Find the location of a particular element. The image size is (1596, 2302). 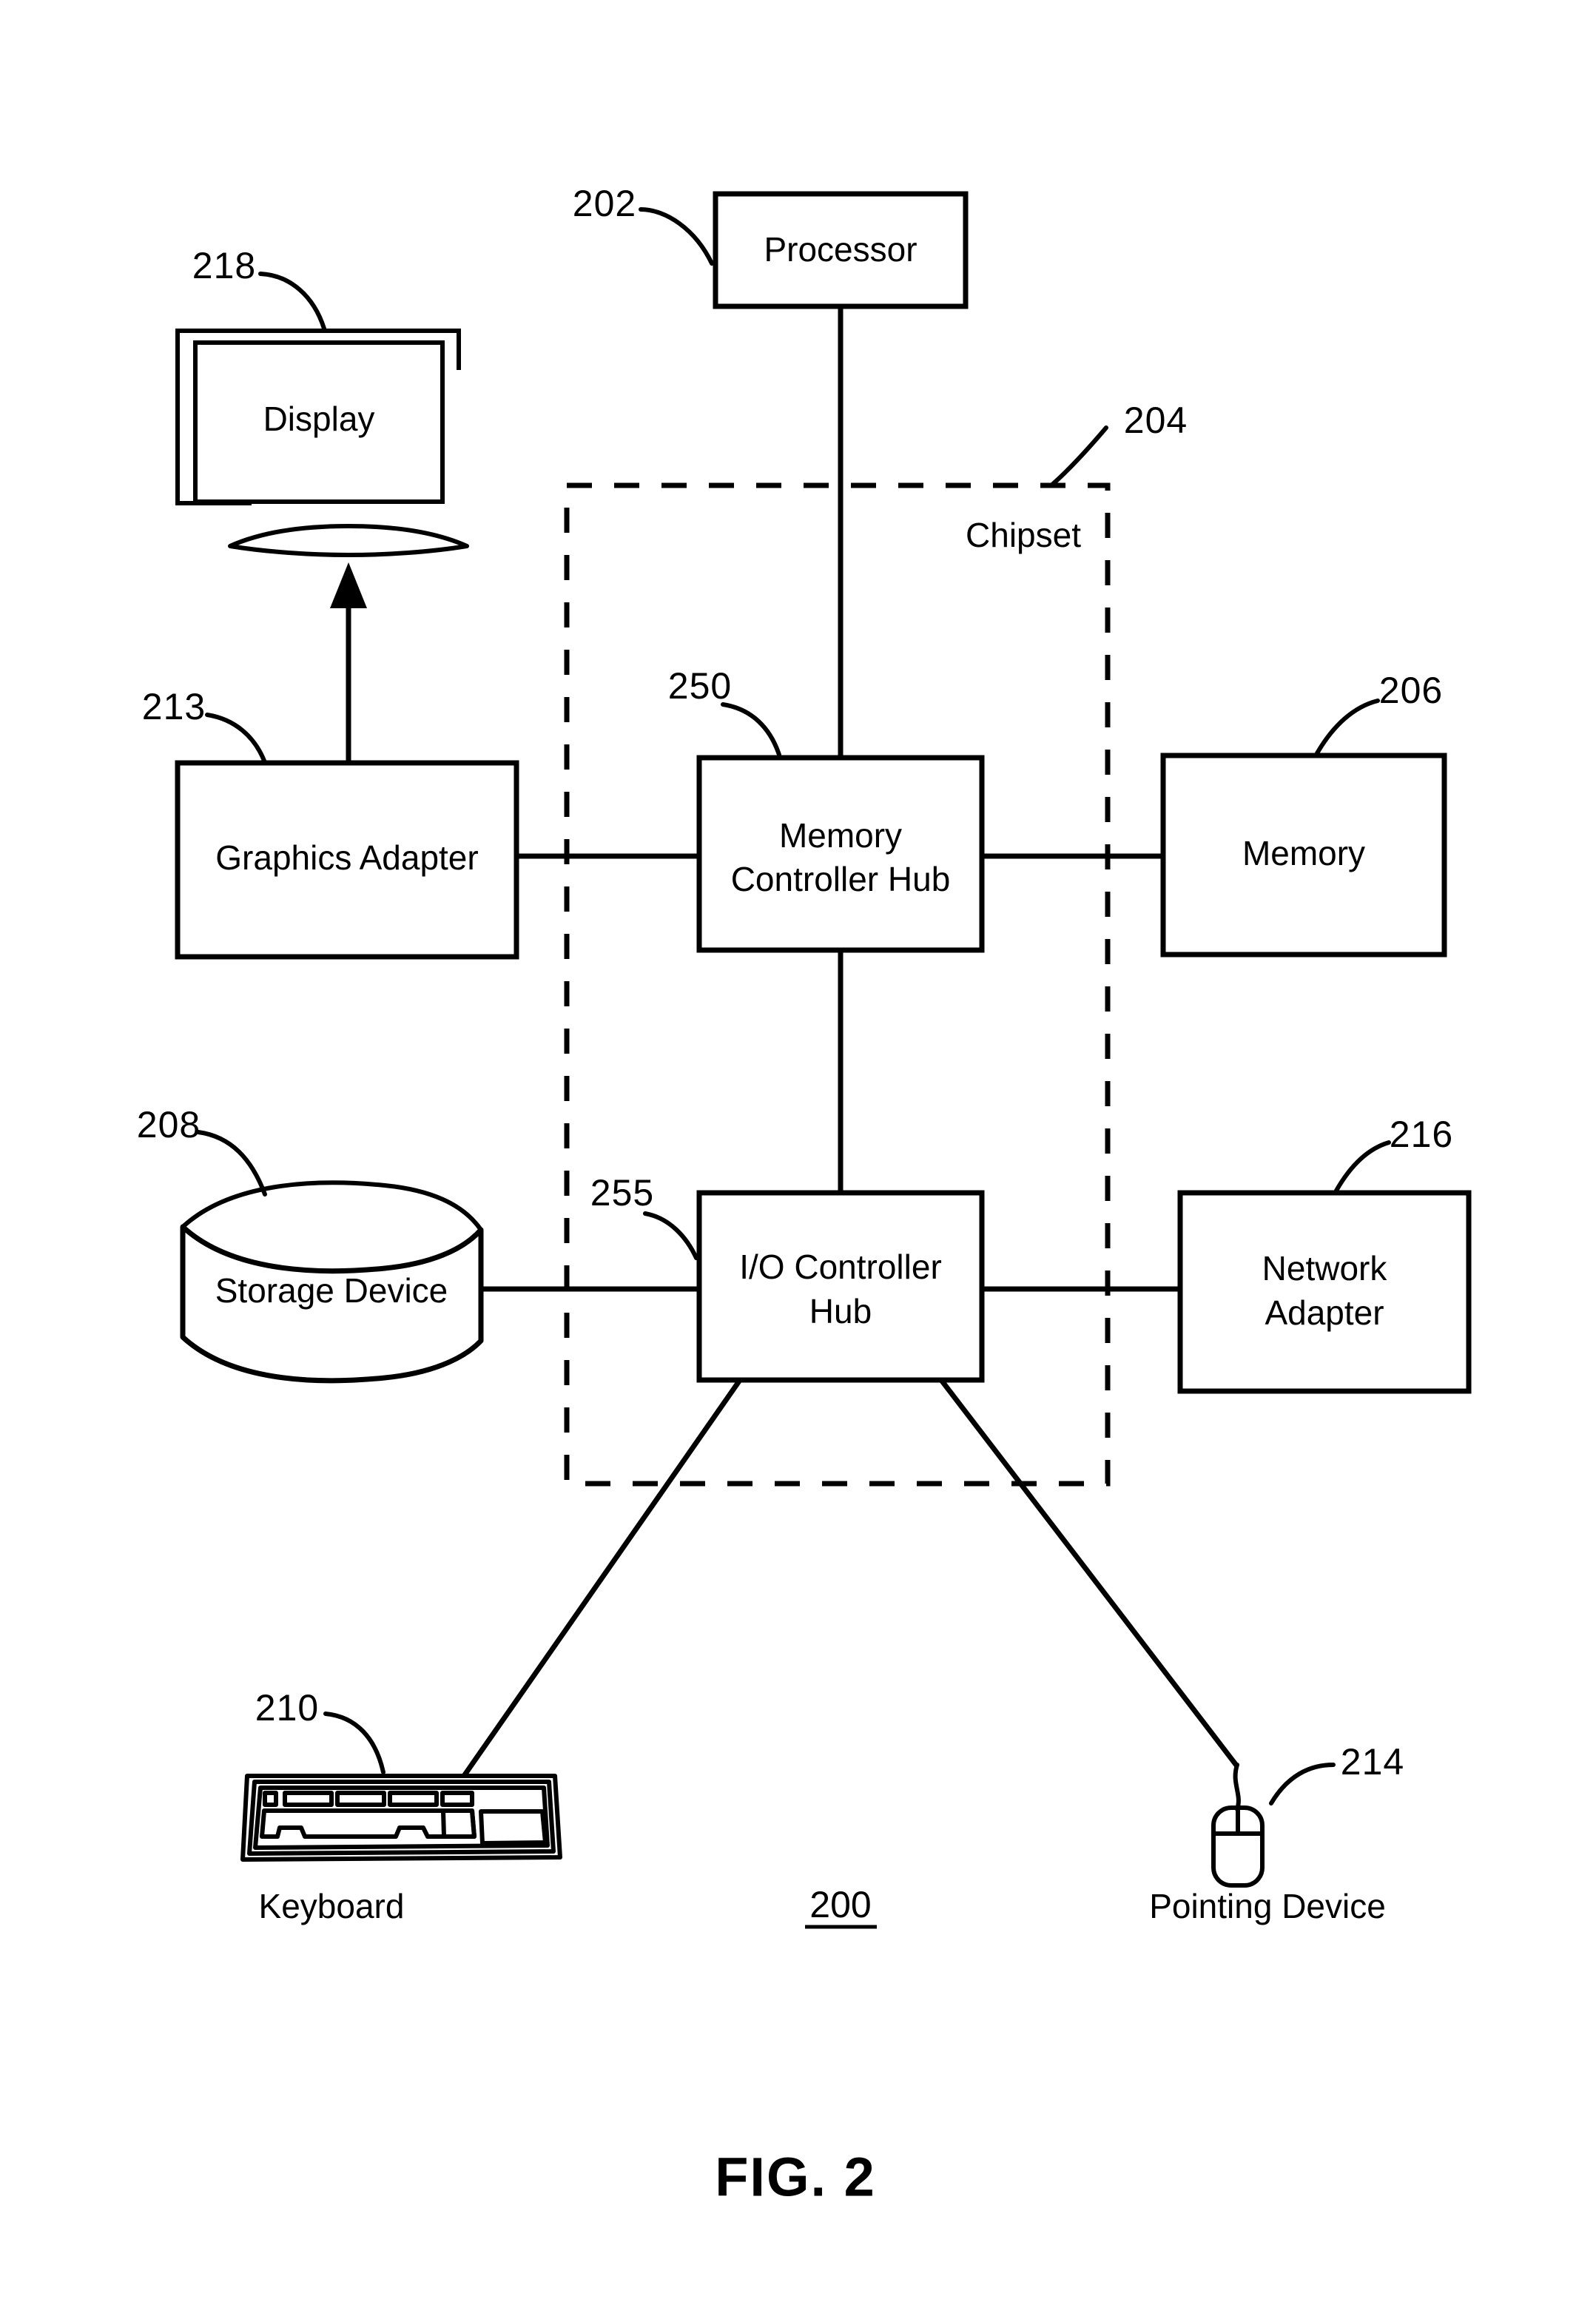

display-reference: 218 is located at coordinates (259, 288).